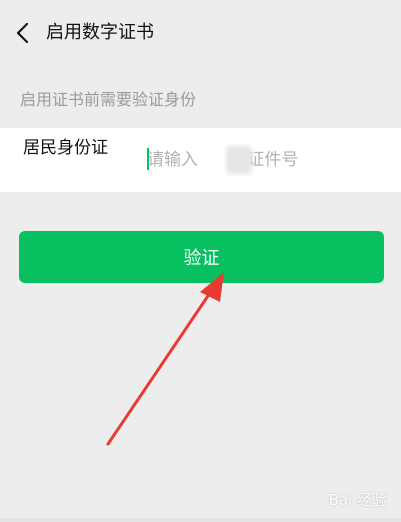  I want to click on id-card-field-row: 居民身份证, so click(200, 160).